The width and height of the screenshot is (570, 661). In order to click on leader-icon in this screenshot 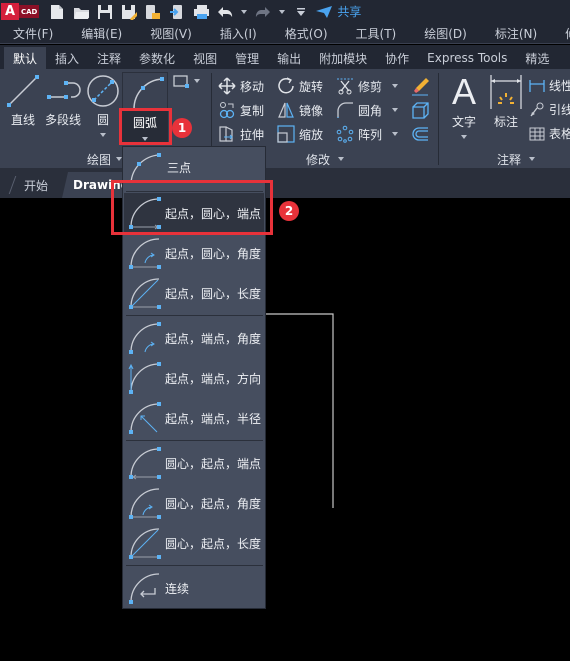, I will do `click(537, 109)`.